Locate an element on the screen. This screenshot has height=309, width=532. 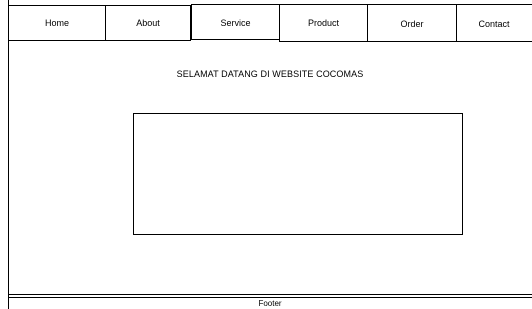
nav-home: Home is located at coordinates (57, 23).